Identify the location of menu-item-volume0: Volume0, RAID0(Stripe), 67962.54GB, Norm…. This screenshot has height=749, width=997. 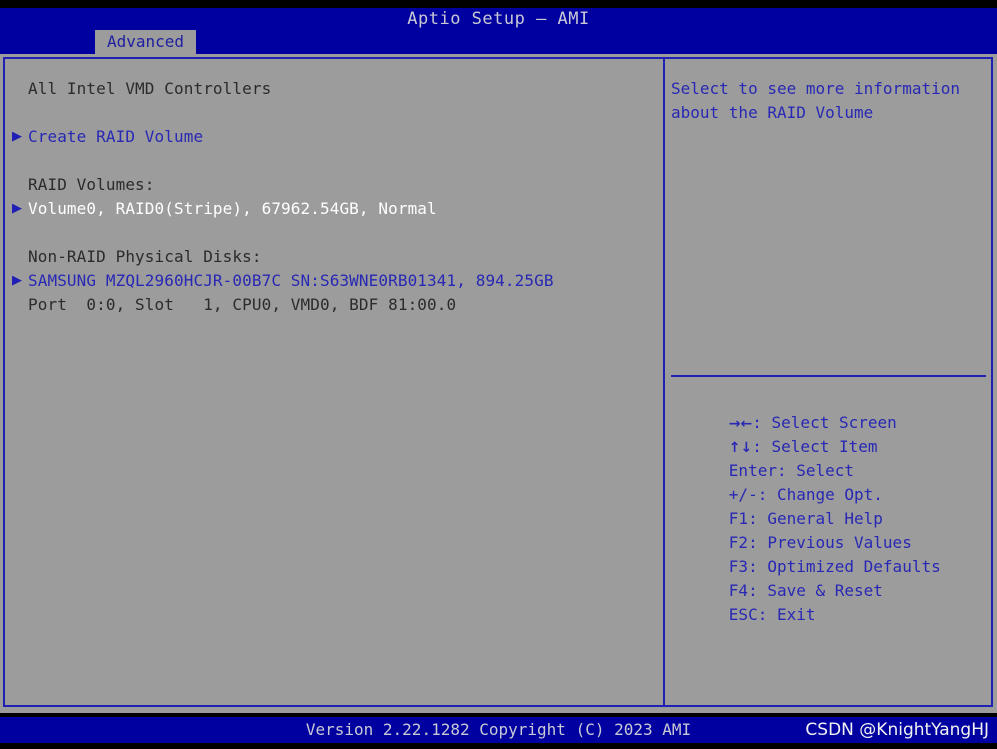
(232, 209).